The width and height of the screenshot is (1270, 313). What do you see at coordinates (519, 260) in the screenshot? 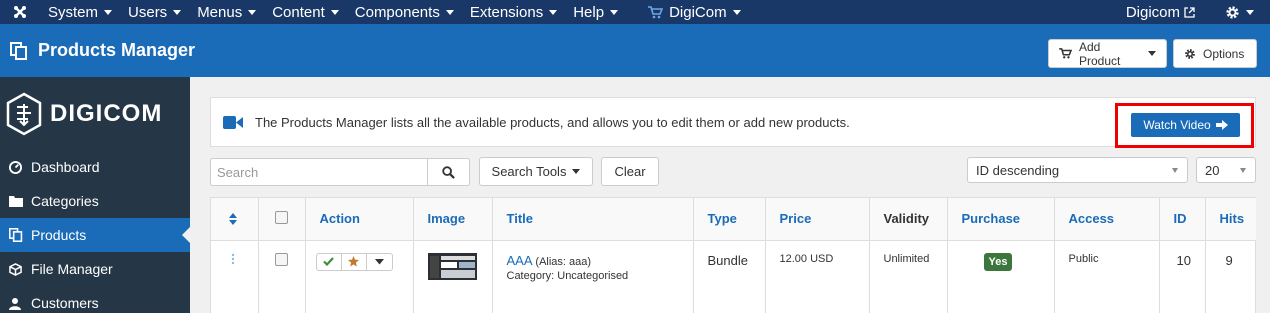
I see `product-title-link: AAA` at bounding box center [519, 260].